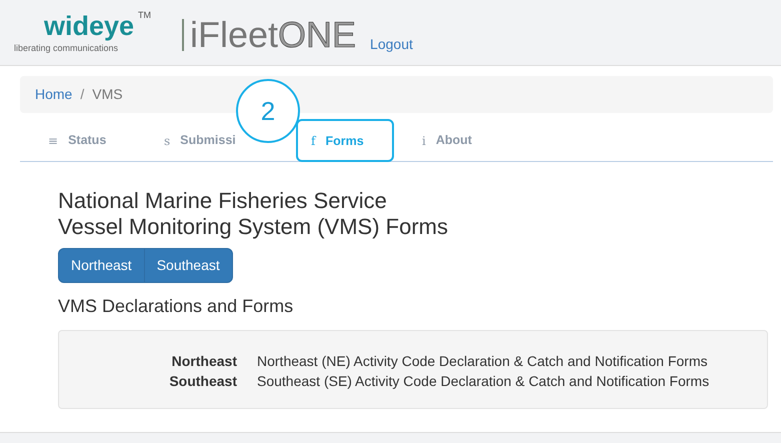 The image size is (781, 443). Describe the element at coordinates (101, 265) in the screenshot. I see `region-button: Northeast` at that location.